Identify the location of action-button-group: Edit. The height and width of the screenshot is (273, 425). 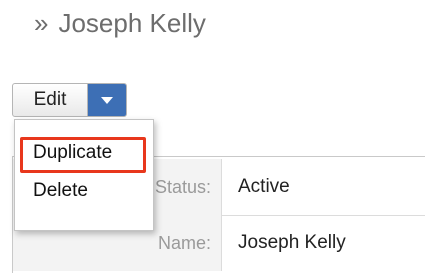
(69, 100).